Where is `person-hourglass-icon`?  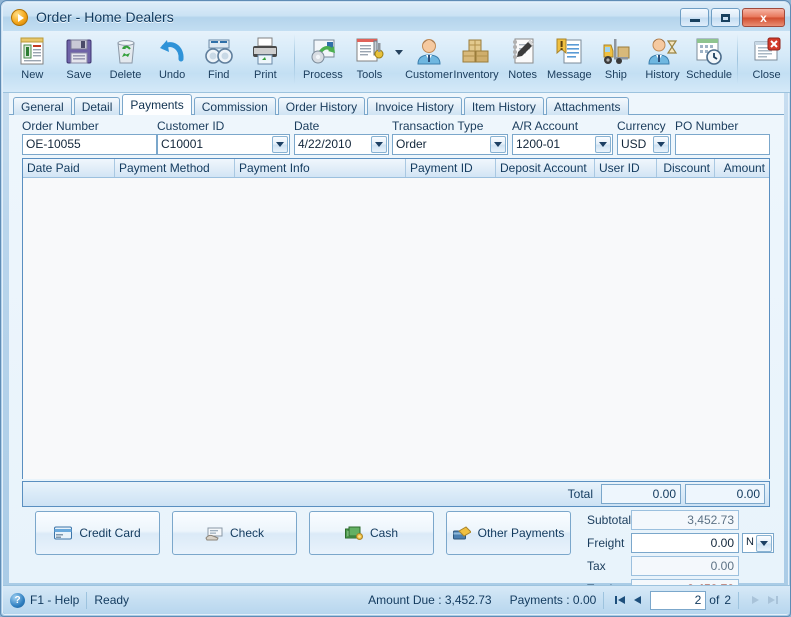
person-hourglass-icon is located at coordinates (662, 51).